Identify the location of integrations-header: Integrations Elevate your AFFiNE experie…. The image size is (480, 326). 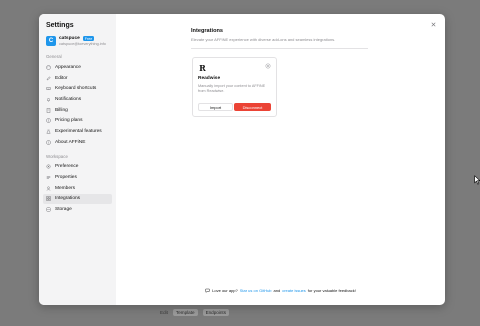
(279, 38).